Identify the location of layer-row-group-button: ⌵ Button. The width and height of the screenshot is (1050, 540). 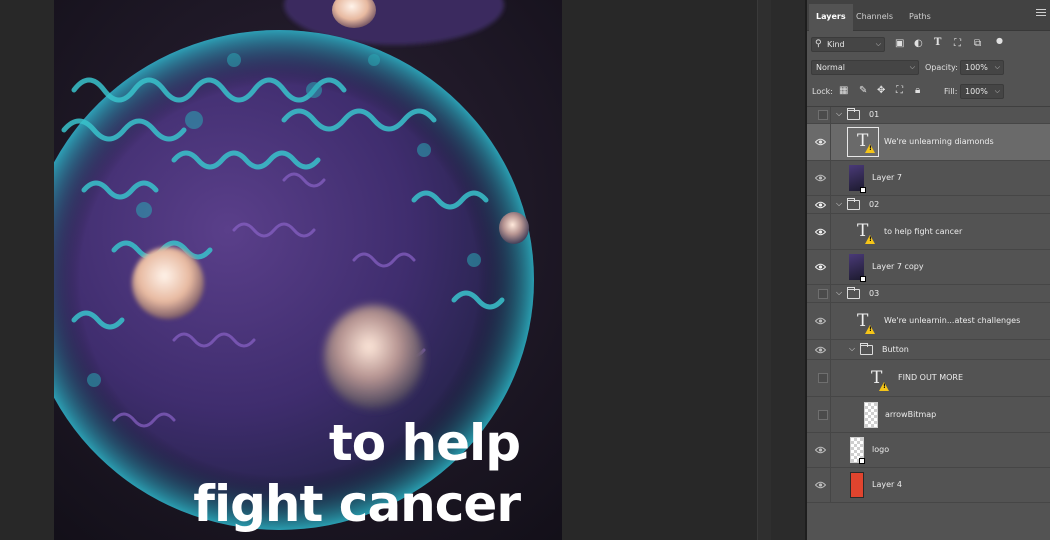
(928, 350).